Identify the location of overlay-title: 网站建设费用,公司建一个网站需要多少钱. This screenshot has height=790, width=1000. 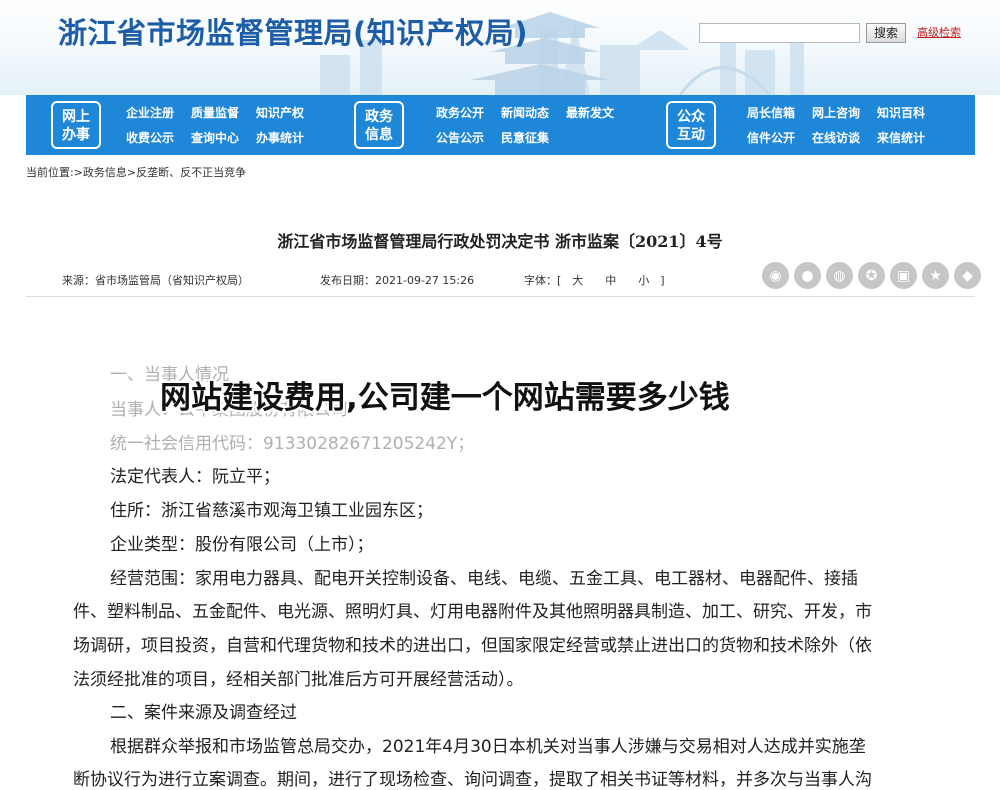
(445, 398).